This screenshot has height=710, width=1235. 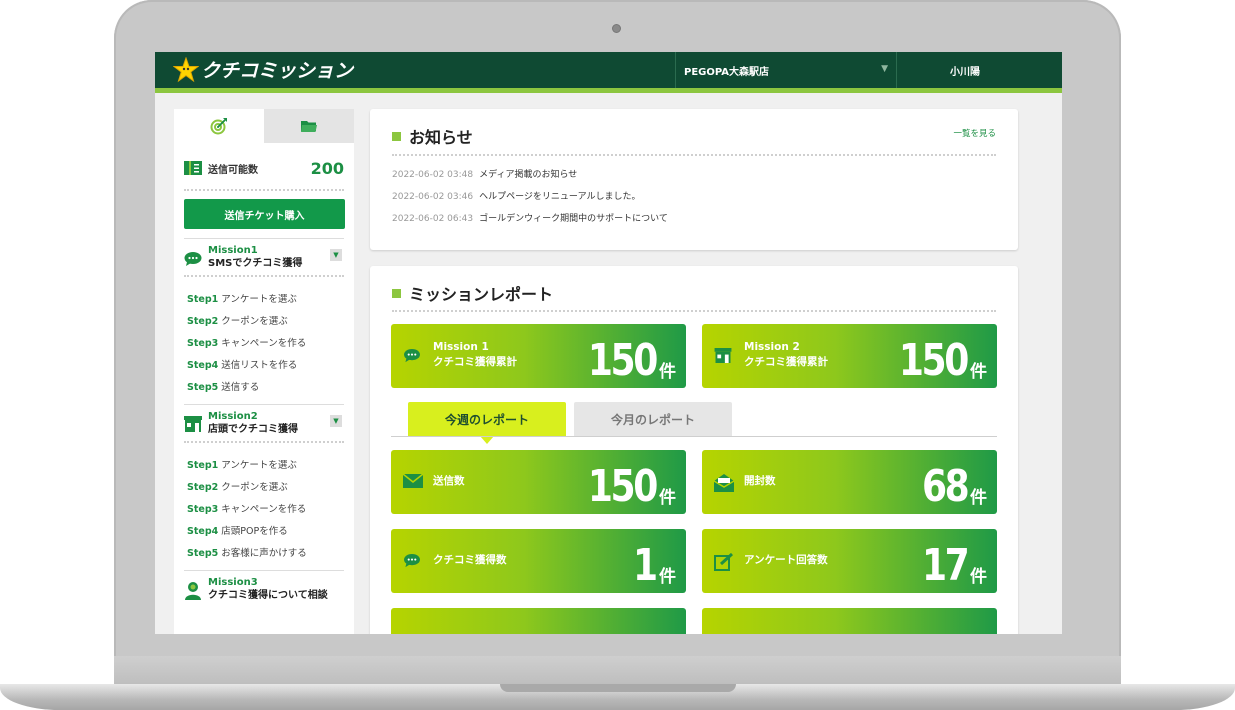 What do you see at coordinates (223, 386) in the screenshot?
I see `mission1-step5: Step5 送信する` at bounding box center [223, 386].